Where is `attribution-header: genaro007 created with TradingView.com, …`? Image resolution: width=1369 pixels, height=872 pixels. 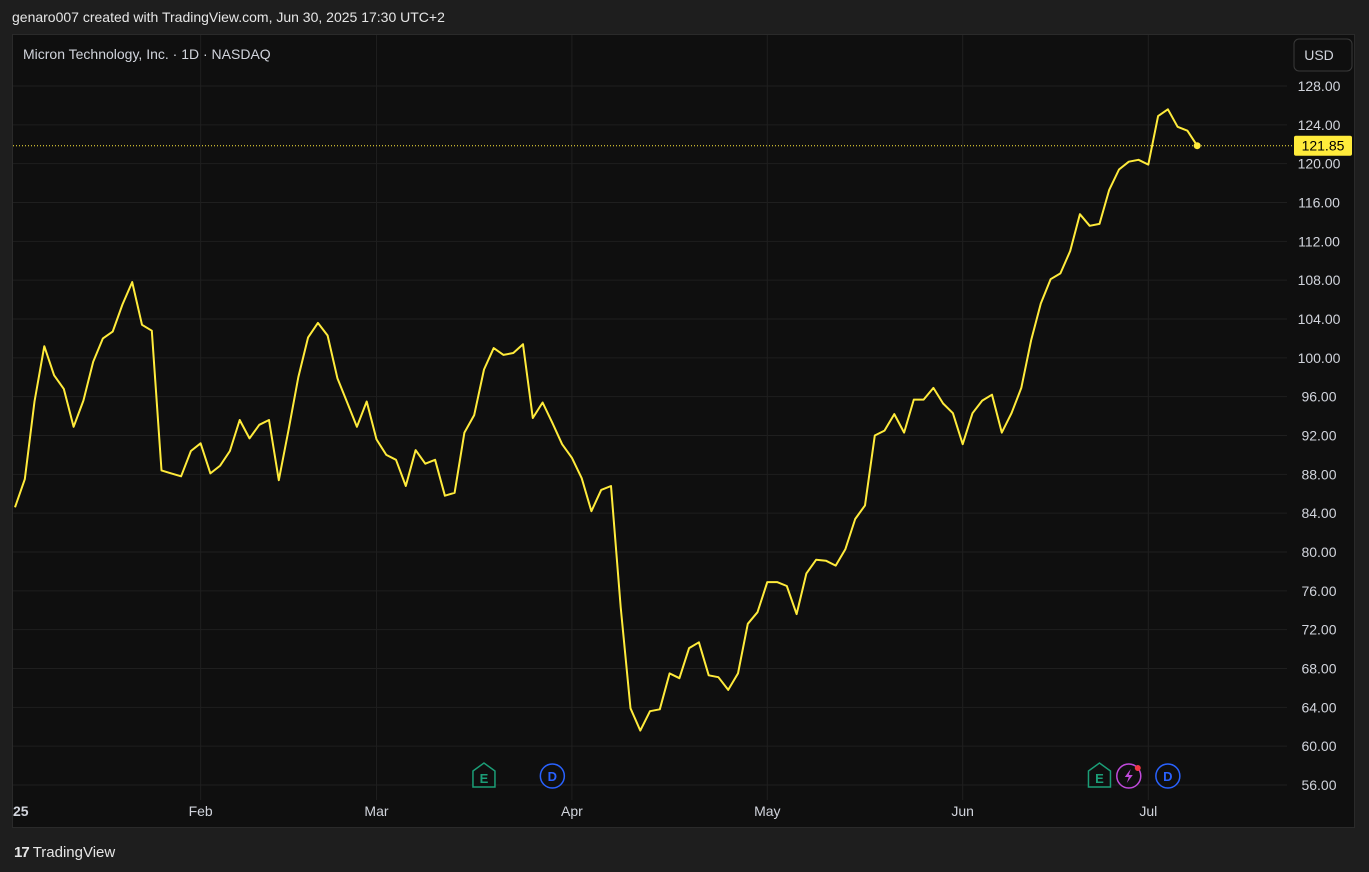 attribution-header: genaro007 created with TradingView.com, … is located at coordinates (228, 17).